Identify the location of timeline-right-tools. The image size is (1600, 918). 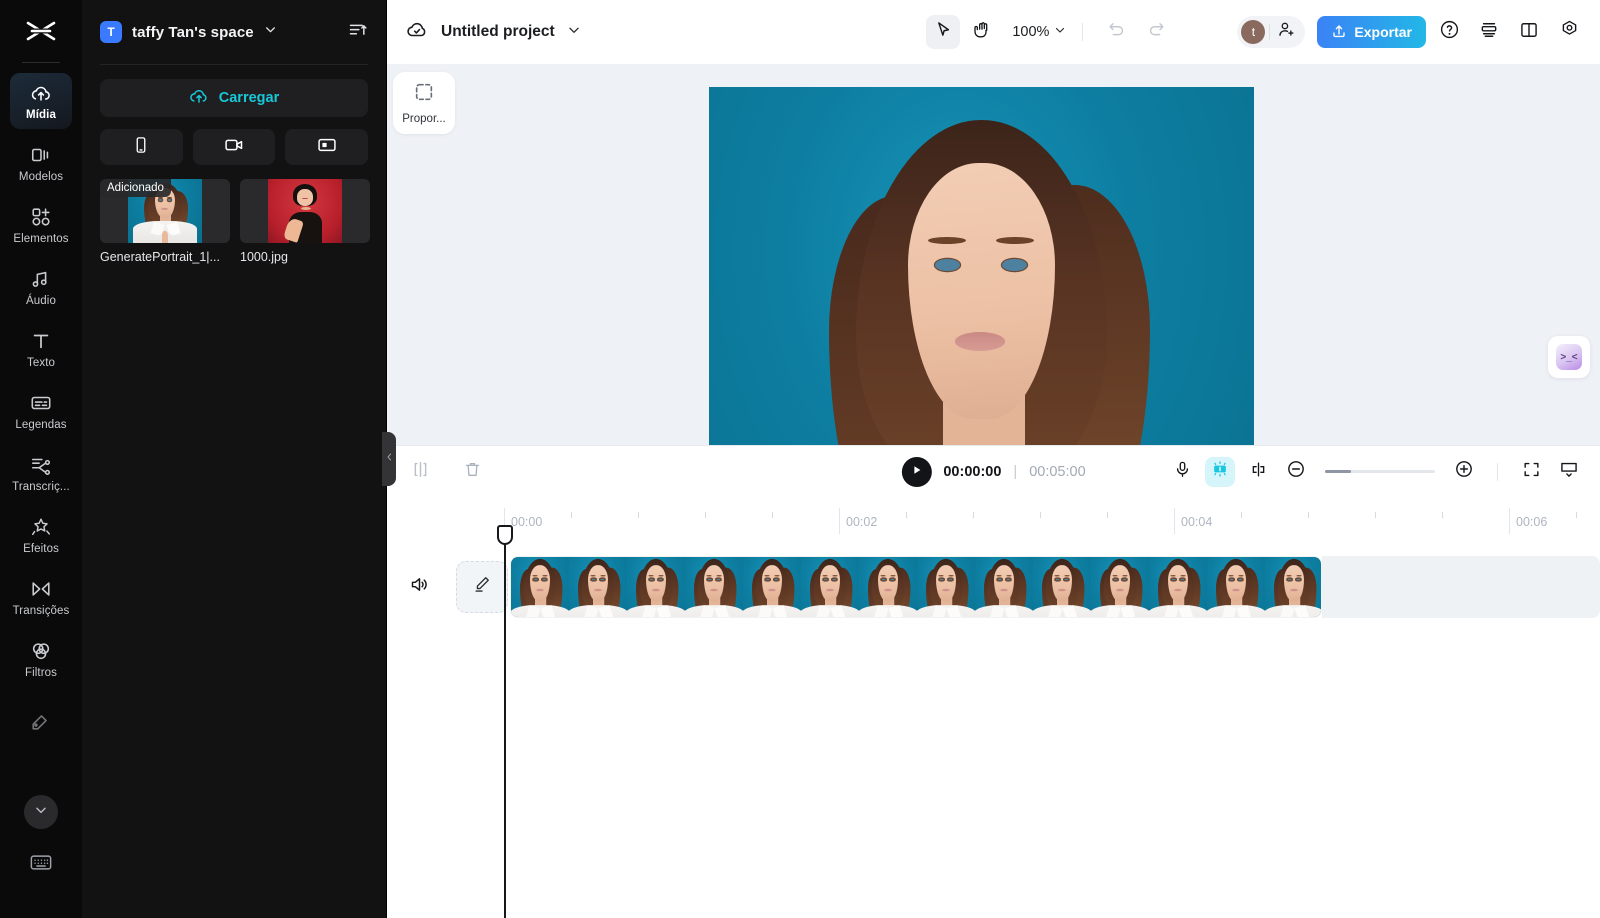
(1375, 471).